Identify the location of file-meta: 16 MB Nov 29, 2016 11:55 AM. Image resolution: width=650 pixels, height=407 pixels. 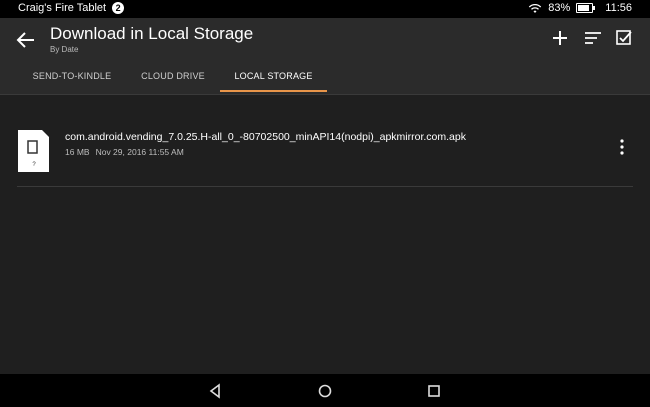
(124, 152).